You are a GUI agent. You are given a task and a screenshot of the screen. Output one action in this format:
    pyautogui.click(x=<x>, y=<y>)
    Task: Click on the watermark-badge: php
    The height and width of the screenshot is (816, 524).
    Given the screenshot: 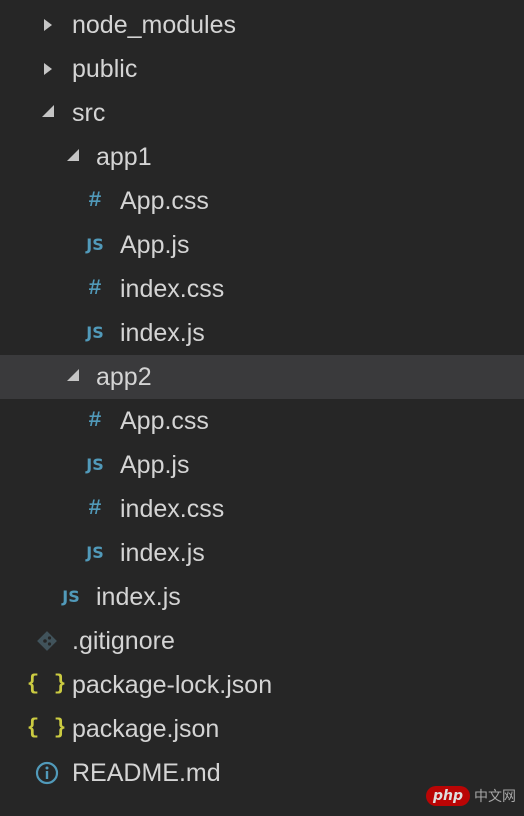 What is the action you would take?
    pyautogui.click(x=447, y=796)
    